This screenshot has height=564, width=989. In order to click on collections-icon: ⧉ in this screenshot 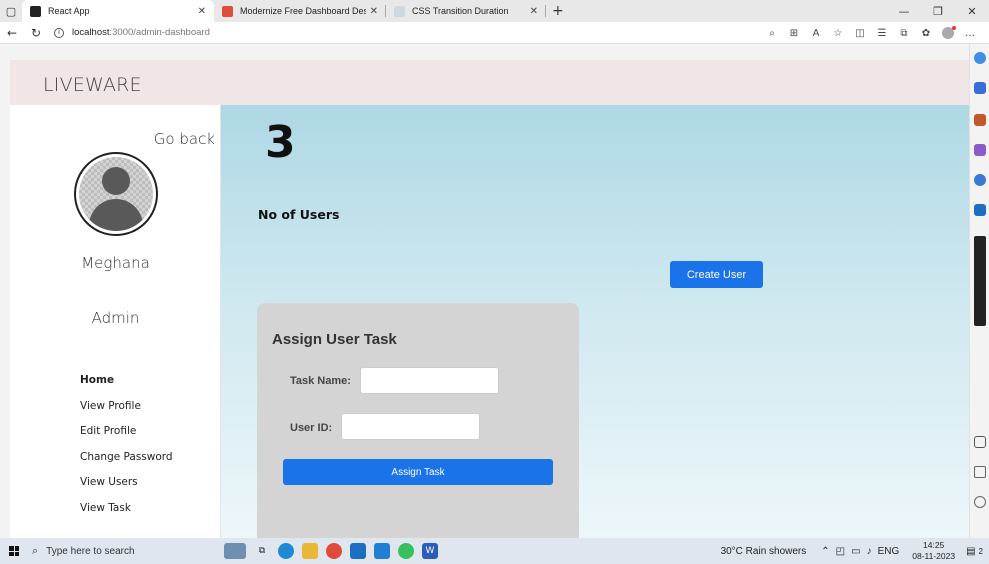, I will do `click(904, 33)`.